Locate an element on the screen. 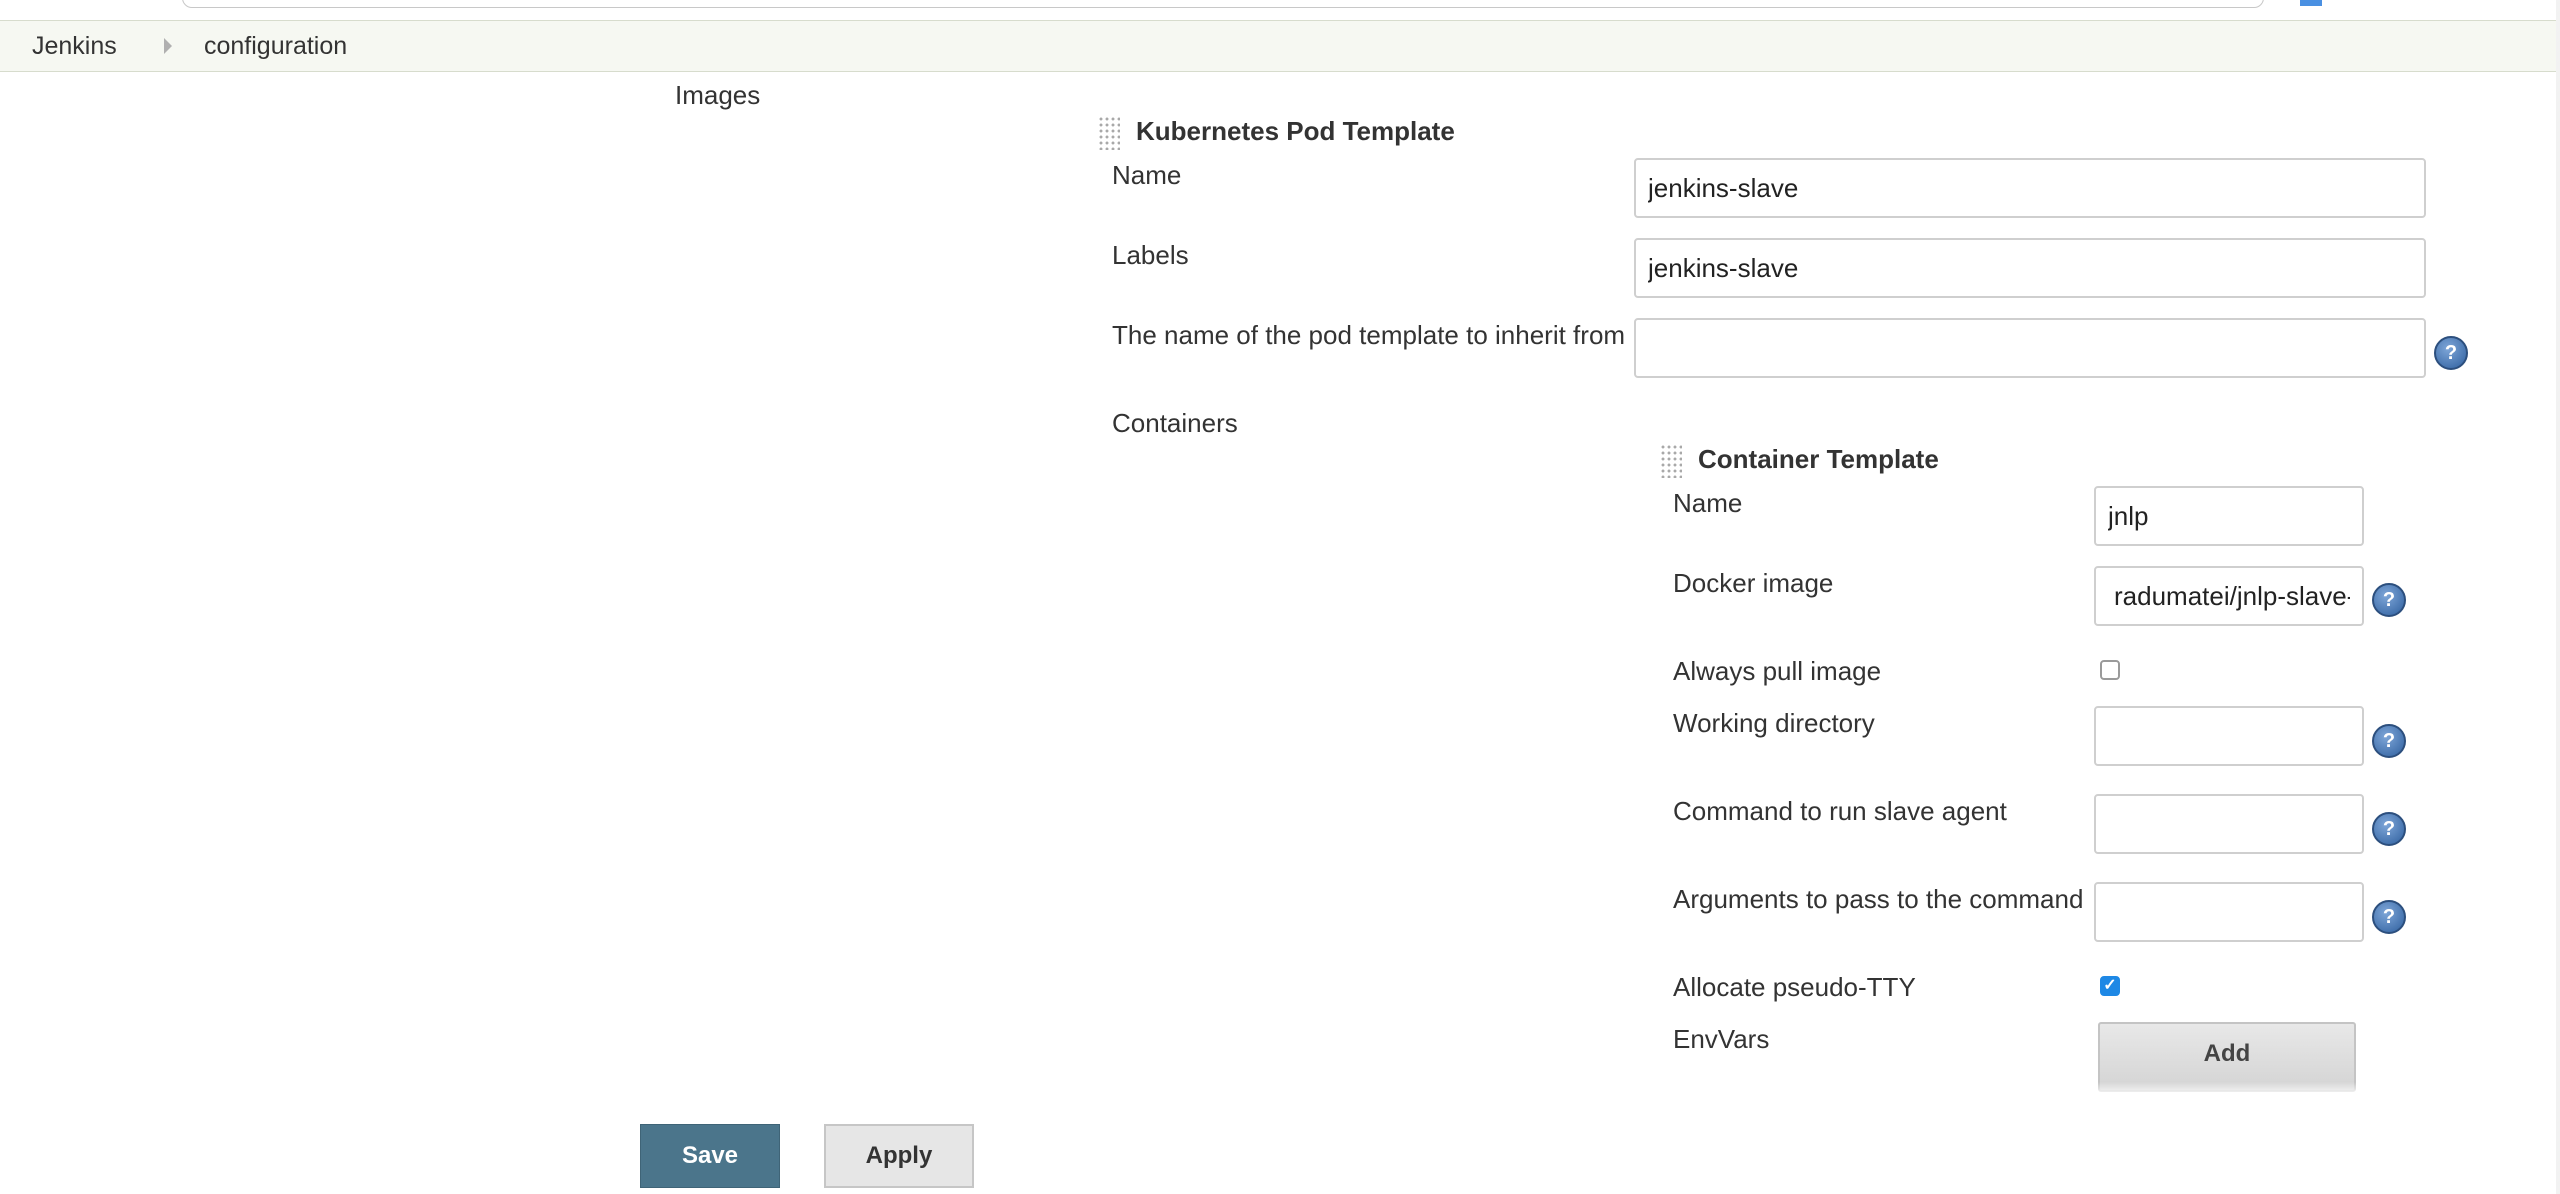 This screenshot has width=2560, height=1194. notification-icon is located at coordinates (2311, 3).